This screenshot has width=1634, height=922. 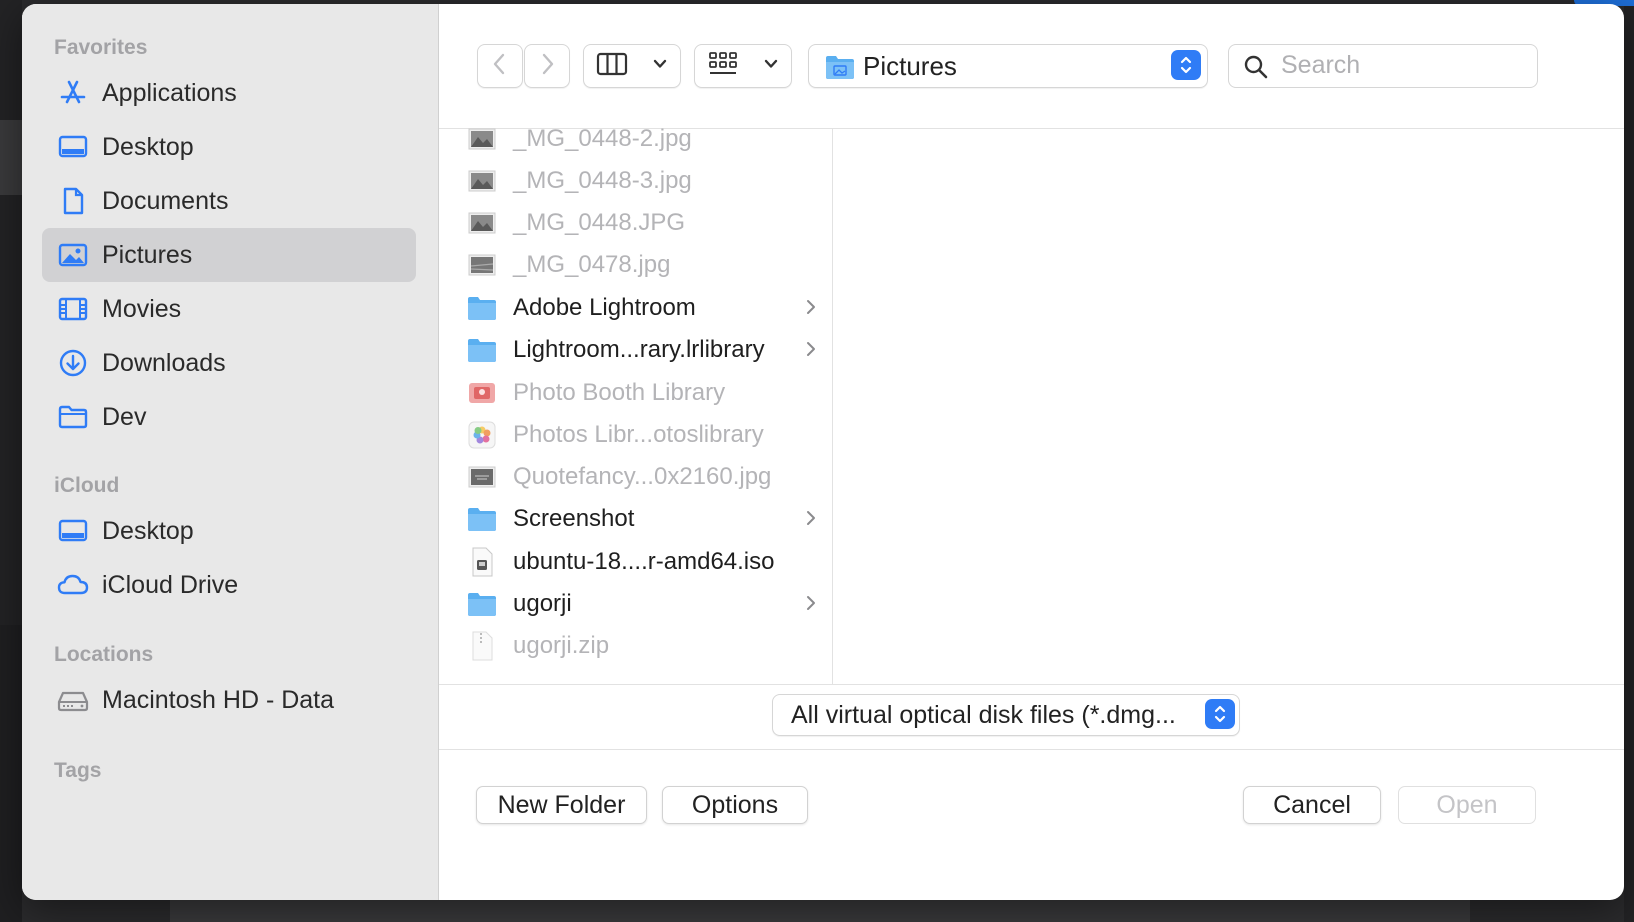 I want to click on sidebar-item-label: Dev, so click(x=124, y=416).